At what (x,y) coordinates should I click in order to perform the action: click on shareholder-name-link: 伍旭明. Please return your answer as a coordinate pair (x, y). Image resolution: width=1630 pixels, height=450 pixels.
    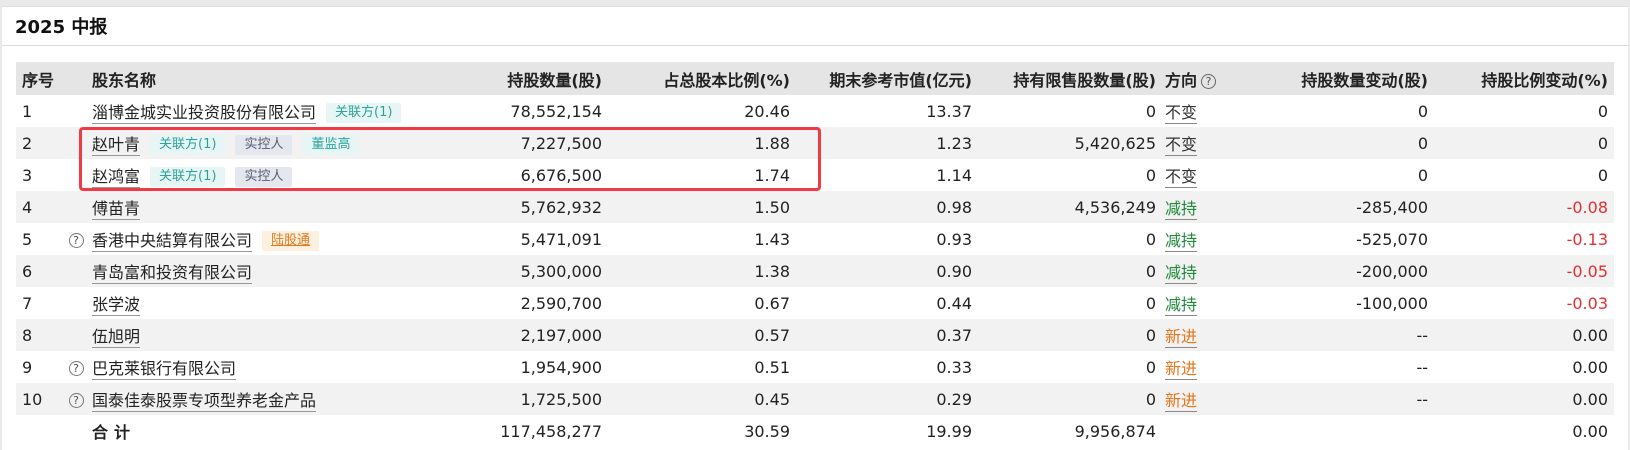
    Looking at the image, I should click on (116, 337).